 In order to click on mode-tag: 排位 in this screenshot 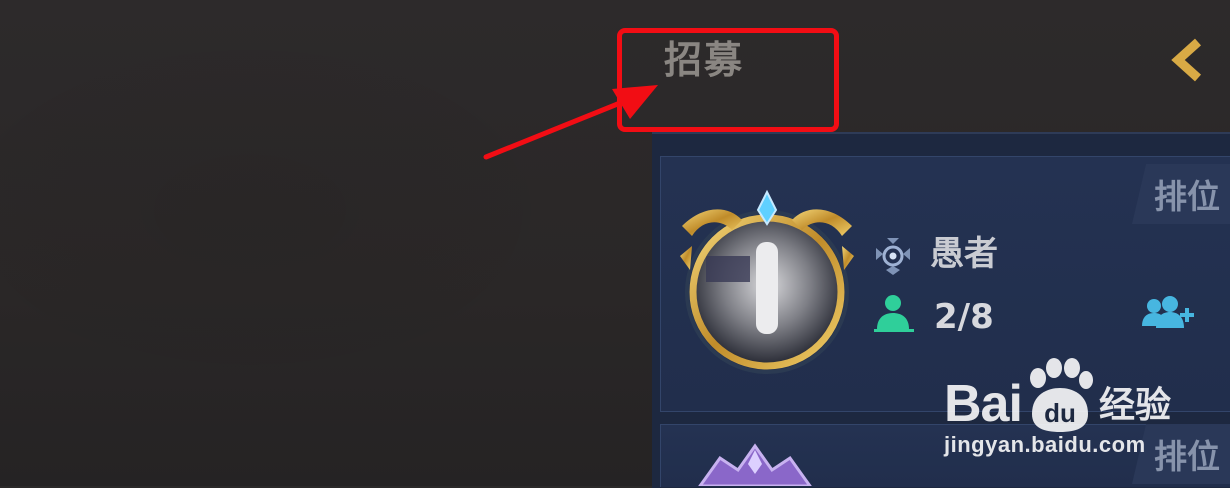, I will do `click(1181, 194)`.